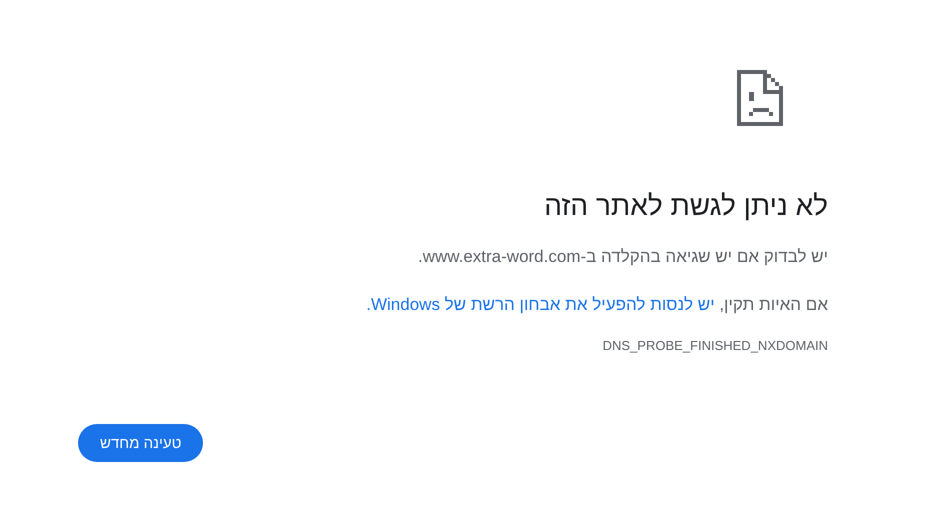  What do you see at coordinates (715, 346) in the screenshot?
I see `error-code: DNS_PROBE_FINISHED_NXDOMAIN` at bounding box center [715, 346].